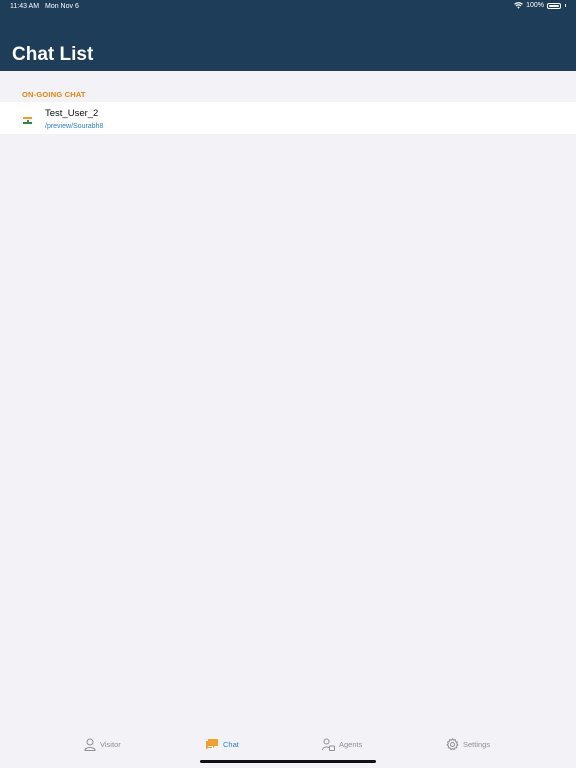 This screenshot has width=576, height=768. What do you see at coordinates (74, 126) in the screenshot?
I see `chat-visitor-path: /preview/Sourabh8` at bounding box center [74, 126].